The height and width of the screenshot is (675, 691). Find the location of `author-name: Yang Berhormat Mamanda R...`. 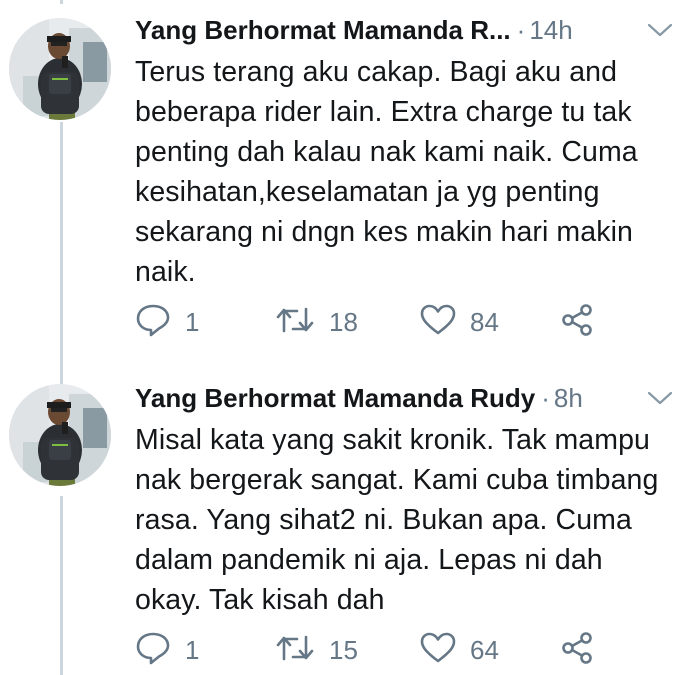

author-name: Yang Berhormat Mamanda R... is located at coordinates (323, 30).